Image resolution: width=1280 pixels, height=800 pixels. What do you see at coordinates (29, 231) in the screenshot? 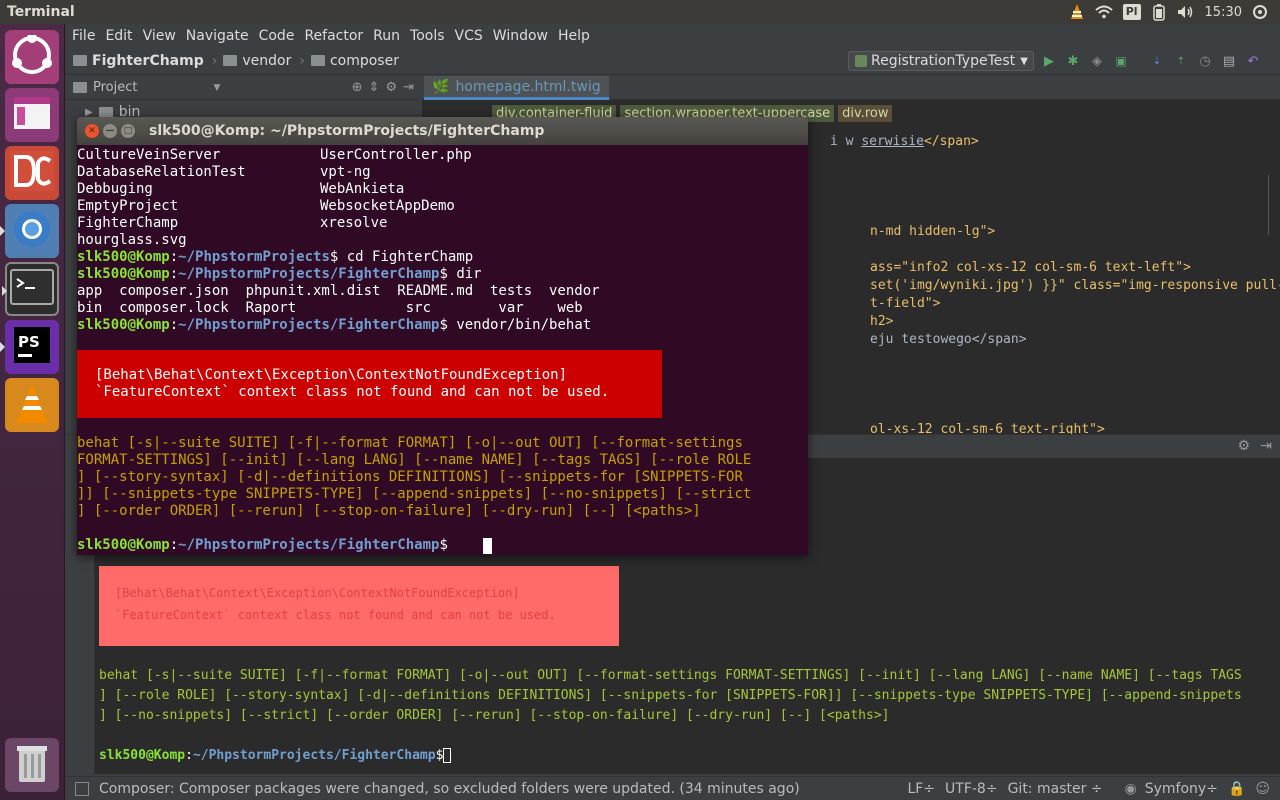
I see `launcher-item-chromium` at bounding box center [29, 231].